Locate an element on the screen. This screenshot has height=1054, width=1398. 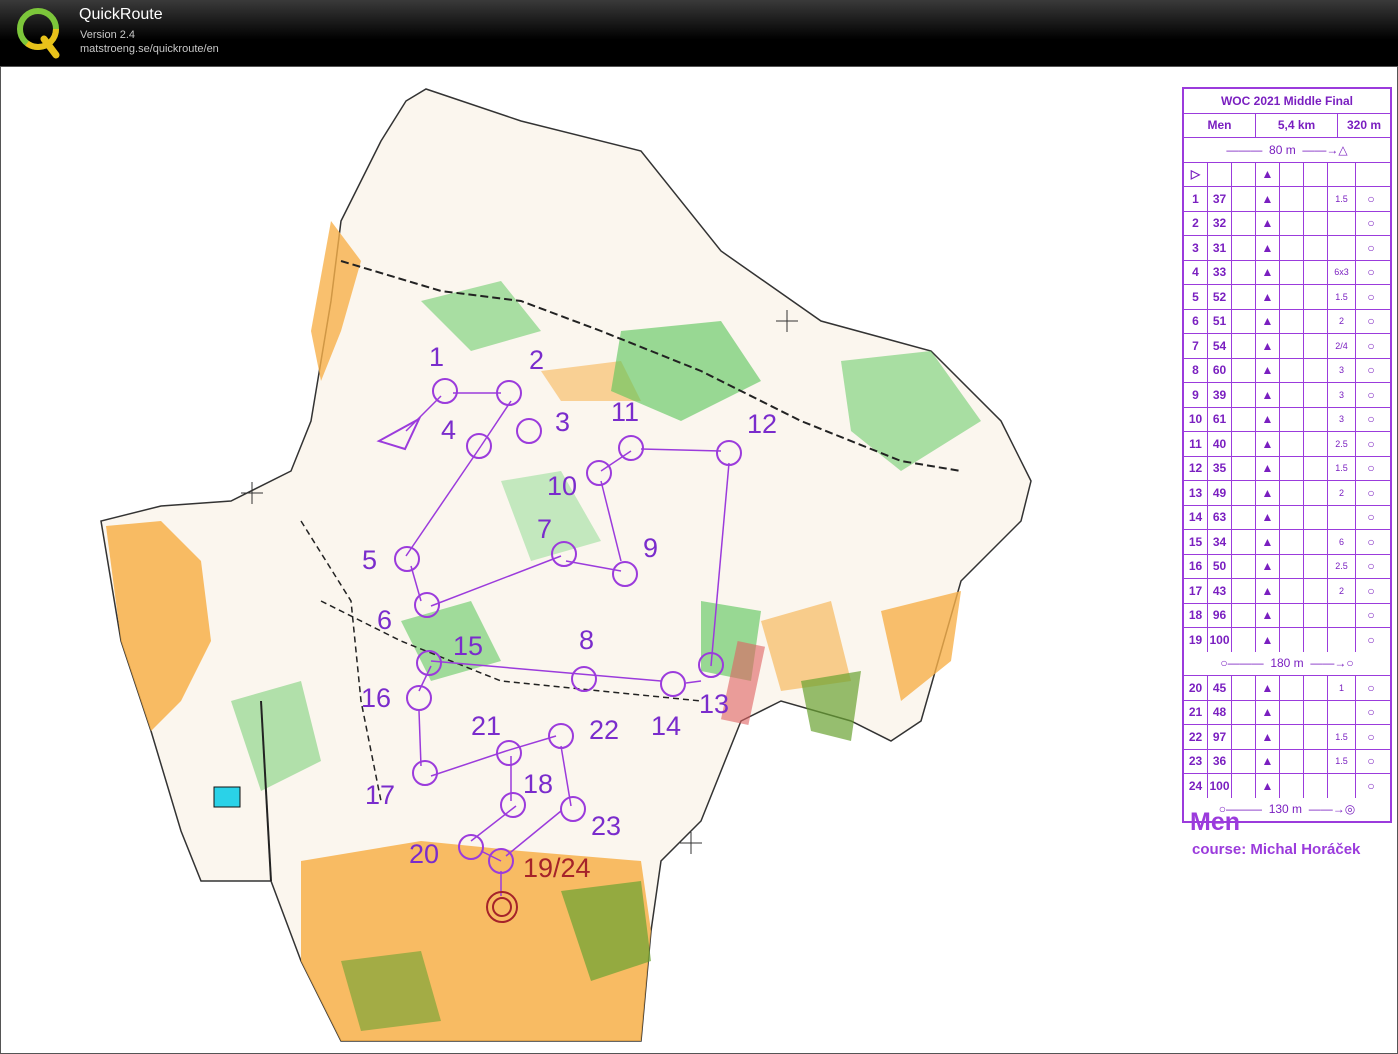
app-url: matstroeng.se/quickroute/en is located at coordinates (149, 49).